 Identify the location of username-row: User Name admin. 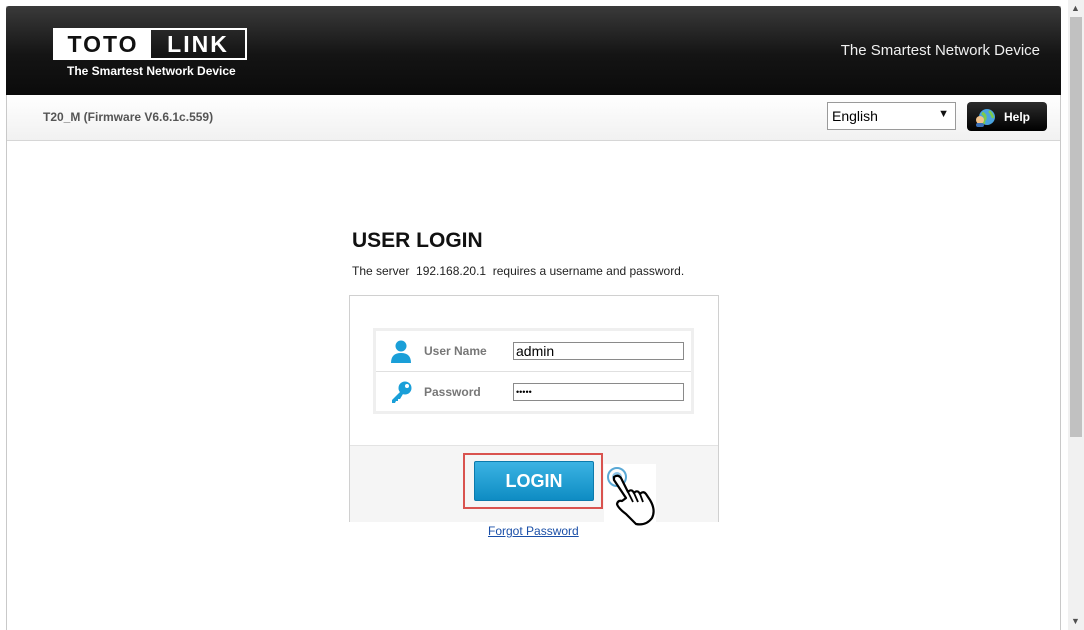
(533, 351).